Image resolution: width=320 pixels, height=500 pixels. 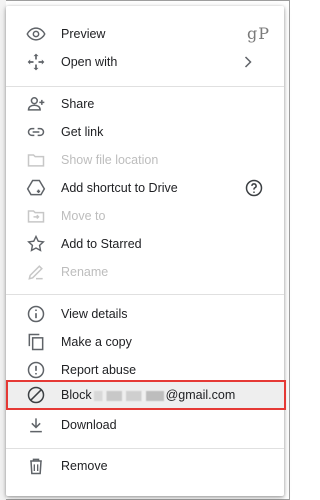 What do you see at coordinates (96, 342) in the screenshot?
I see `menu-item-label: Make a copy` at bounding box center [96, 342].